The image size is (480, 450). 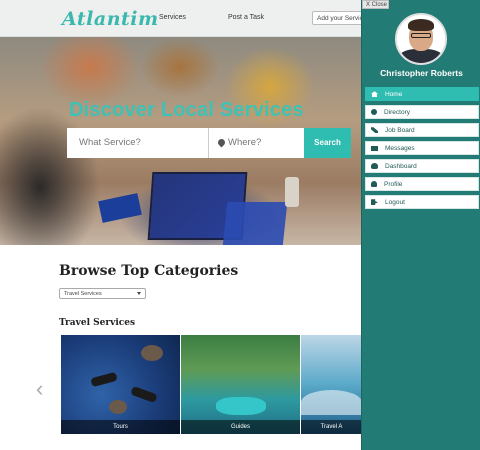 I want to click on add-service-button: Add your Service, so click(x=338, y=18).